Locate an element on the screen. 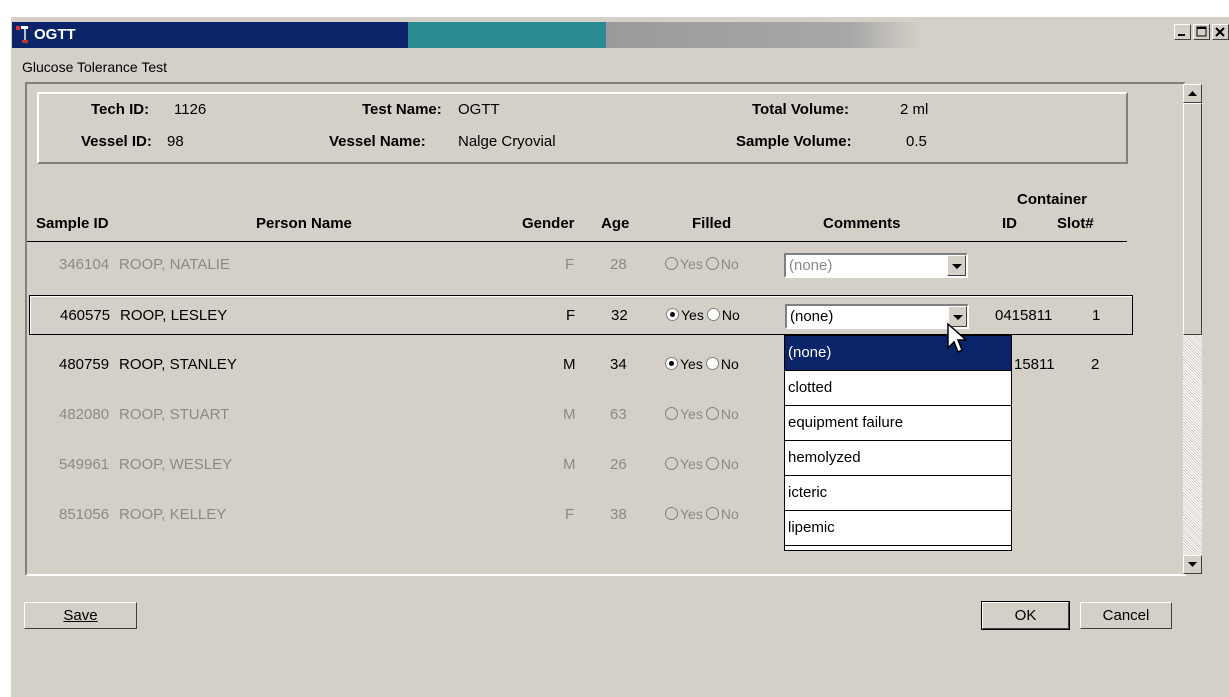  col-gender: Gender is located at coordinates (548, 223).